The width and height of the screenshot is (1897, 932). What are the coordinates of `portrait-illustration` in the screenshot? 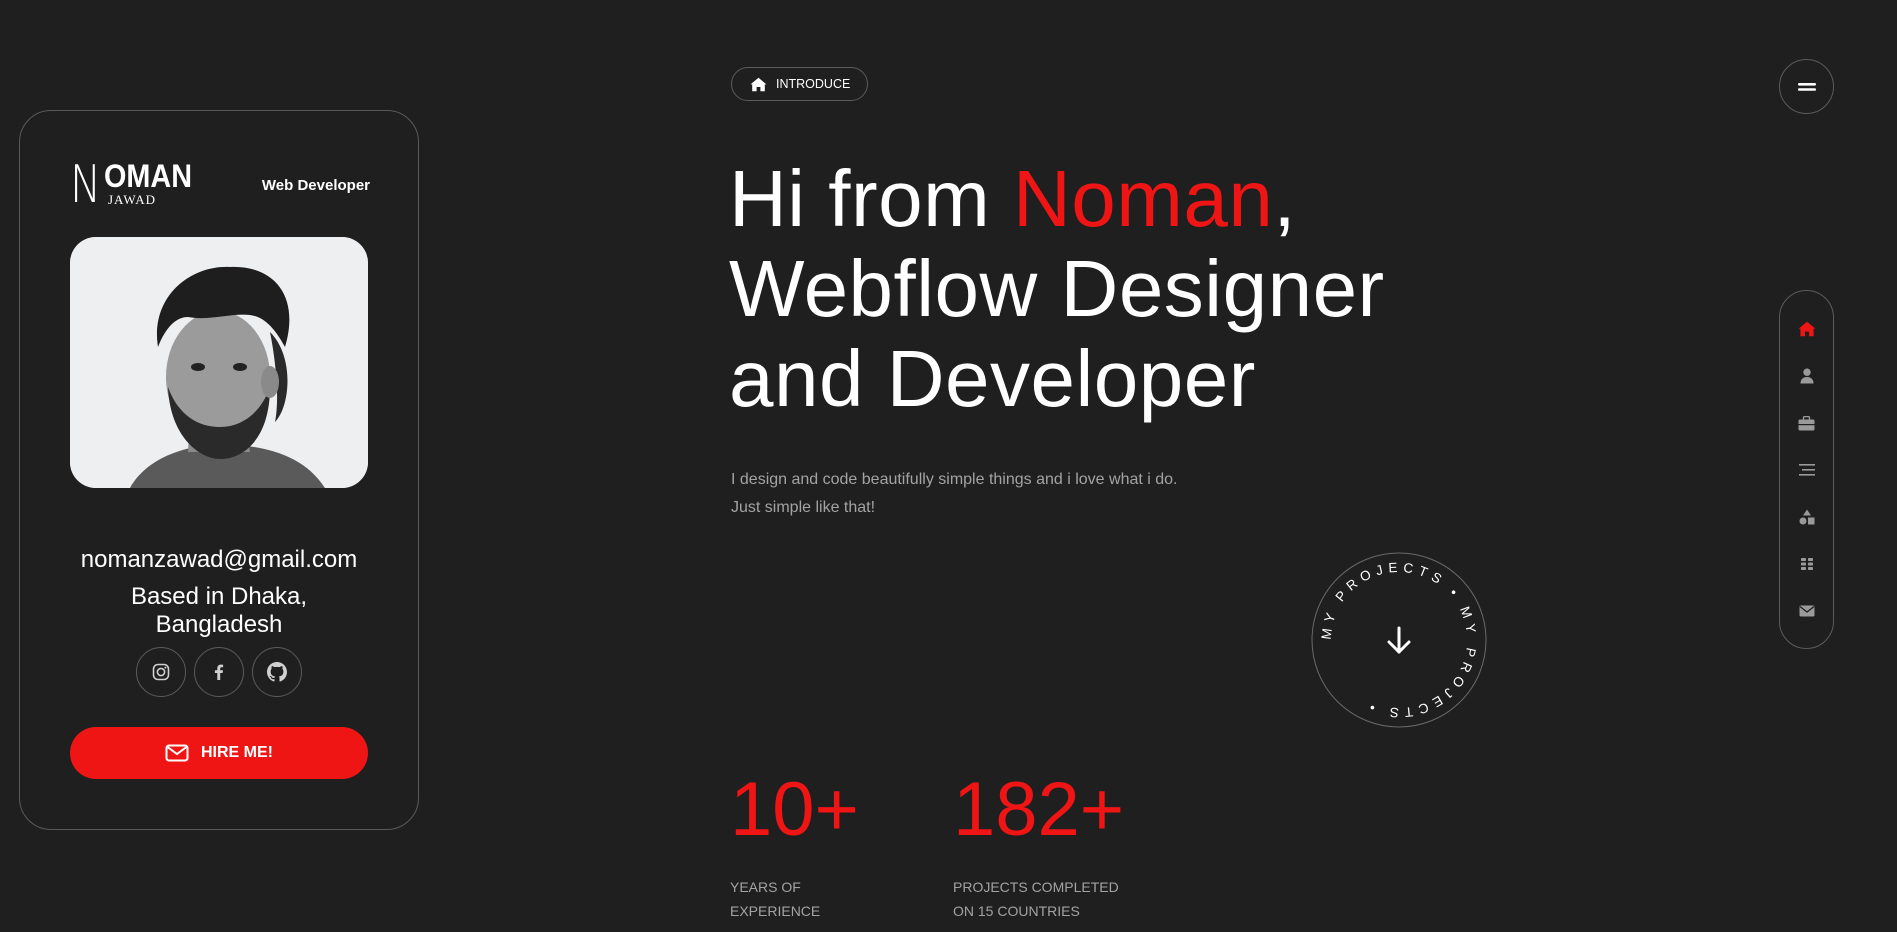 It's located at (219, 362).